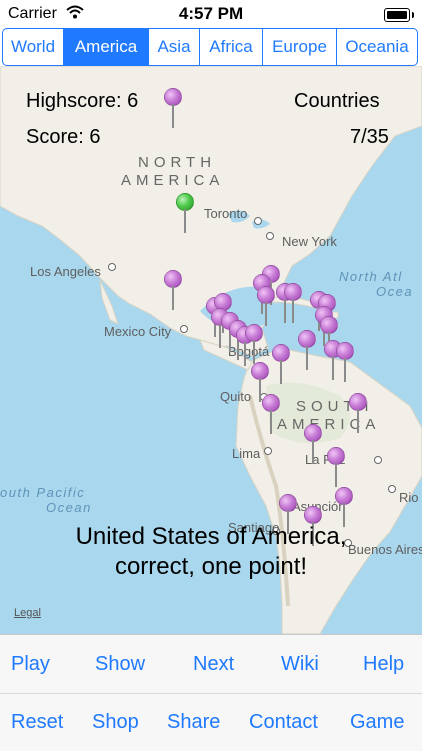  What do you see at coordinates (283, 722) in the screenshot?
I see `contact-button: Contact` at bounding box center [283, 722].